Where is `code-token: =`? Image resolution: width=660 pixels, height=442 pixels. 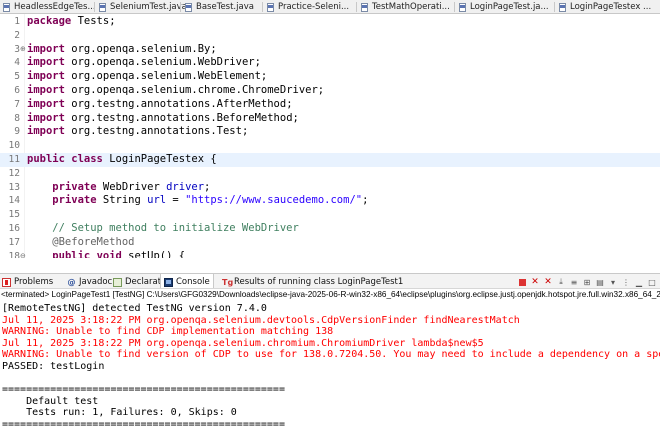
code-token: = is located at coordinates (176, 200).